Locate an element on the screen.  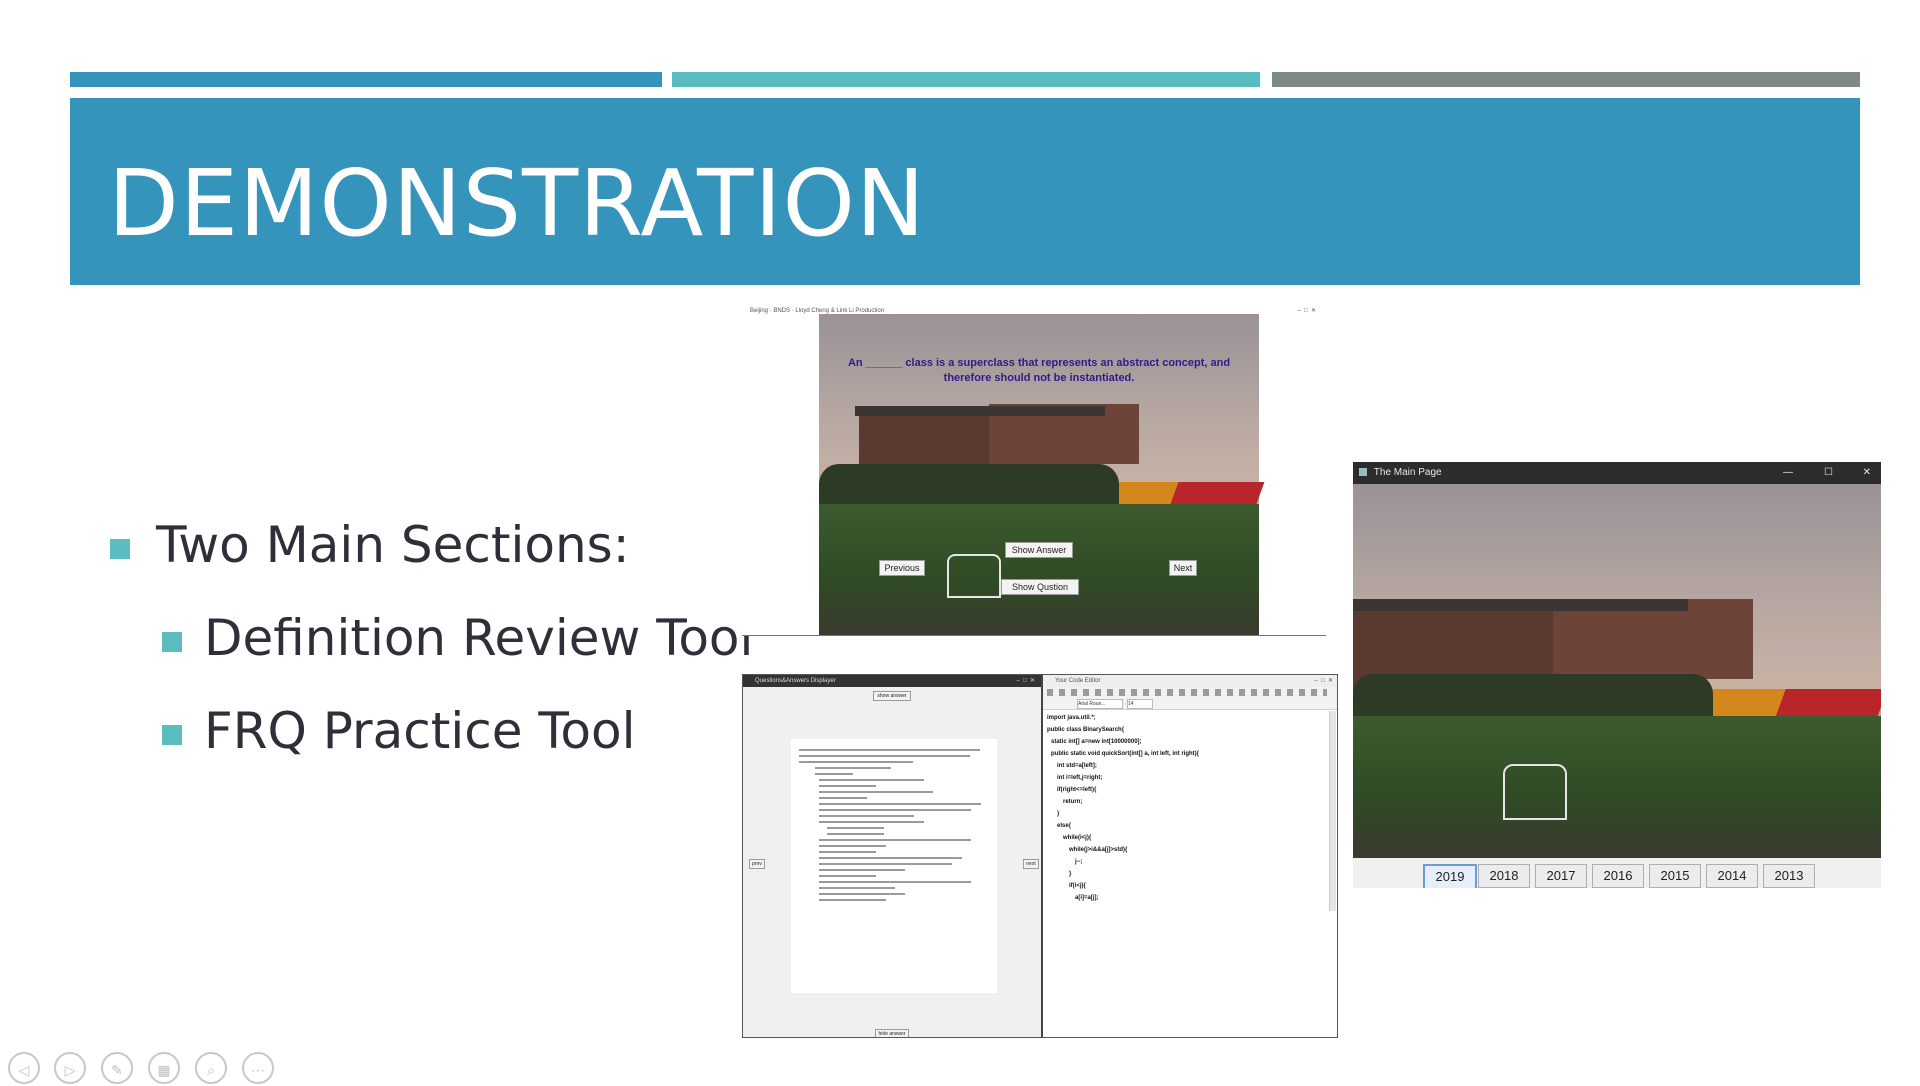
bullet-text: Two Main Sections: is located at coordinates (393, 545).